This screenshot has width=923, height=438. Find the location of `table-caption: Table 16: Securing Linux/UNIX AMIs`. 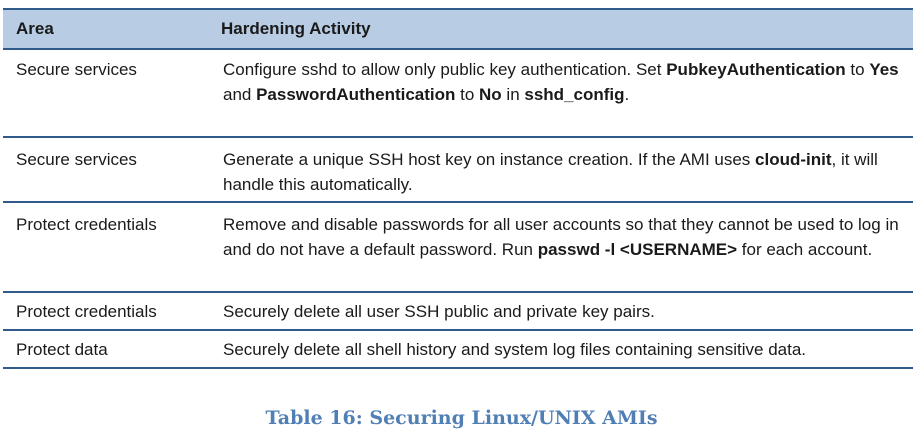

table-caption: Table 16: Securing Linux/UNIX AMIs is located at coordinates (461, 418).